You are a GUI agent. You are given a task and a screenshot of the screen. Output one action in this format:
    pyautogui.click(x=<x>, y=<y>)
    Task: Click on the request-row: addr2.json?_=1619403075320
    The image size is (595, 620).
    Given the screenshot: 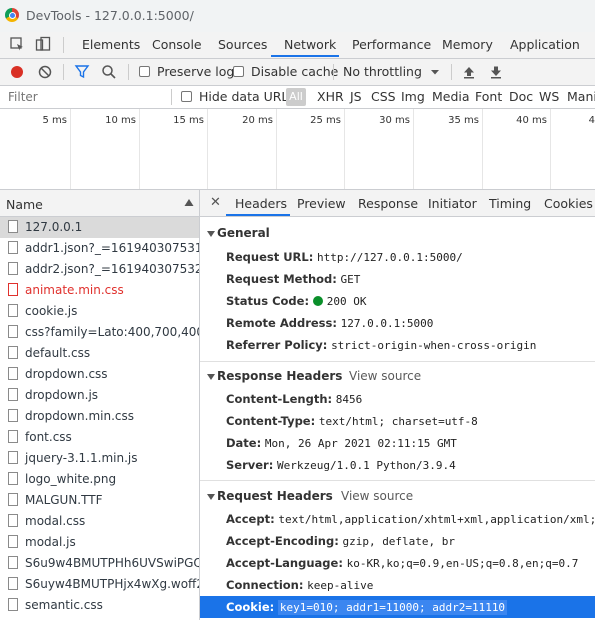 What is the action you would take?
    pyautogui.click(x=99, y=269)
    